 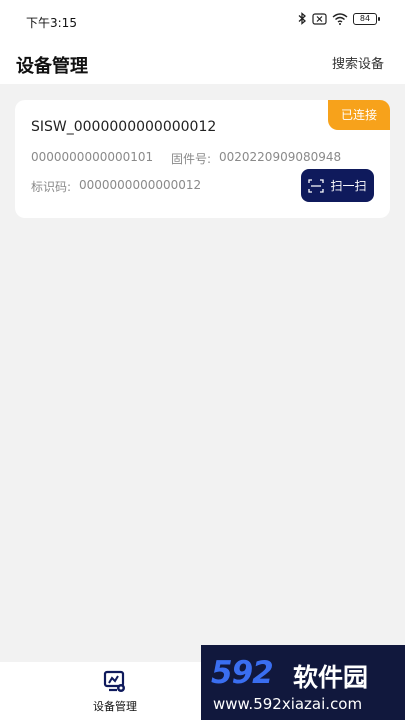 What do you see at coordinates (280, 157) in the screenshot?
I see `firmware-value: 0020220909080948` at bounding box center [280, 157].